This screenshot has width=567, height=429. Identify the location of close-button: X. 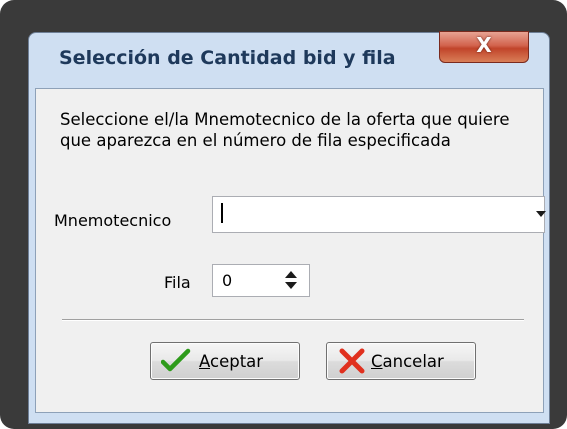
(484, 47).